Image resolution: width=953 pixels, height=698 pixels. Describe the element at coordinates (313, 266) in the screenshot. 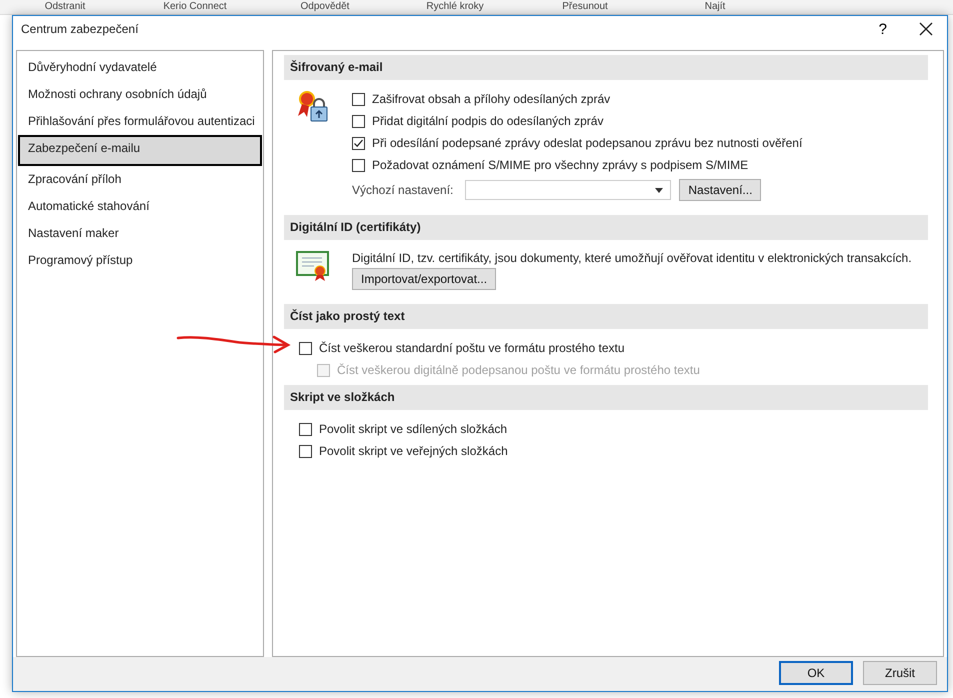

I see `certificate-icon` at that location.